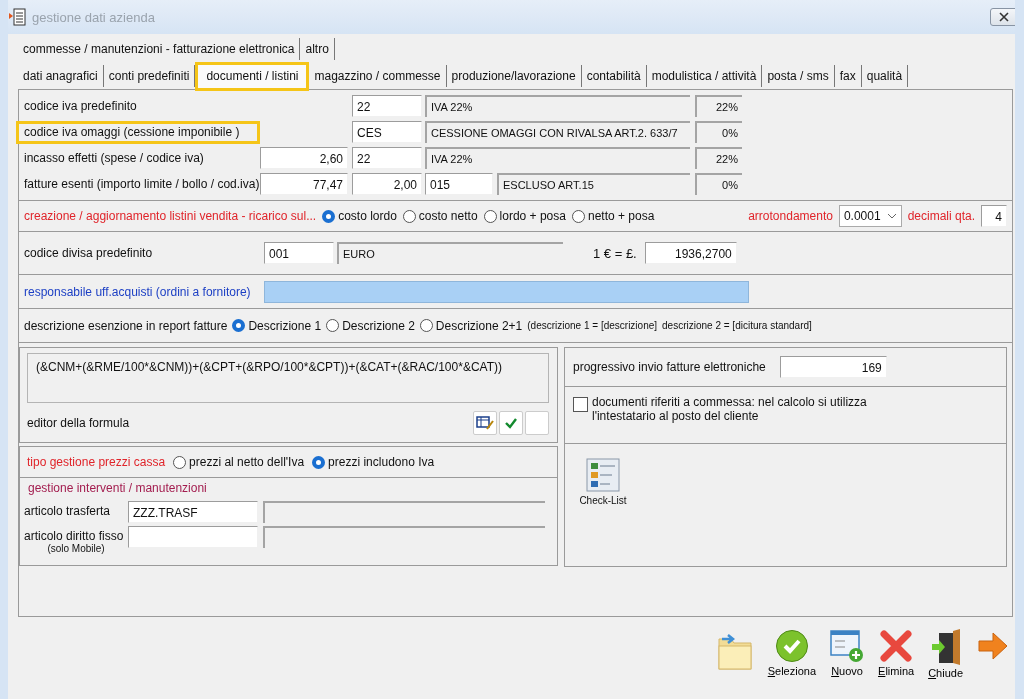 This screenshot has width=1024, height=699. I want to click on document-icon, so click(17, 17).